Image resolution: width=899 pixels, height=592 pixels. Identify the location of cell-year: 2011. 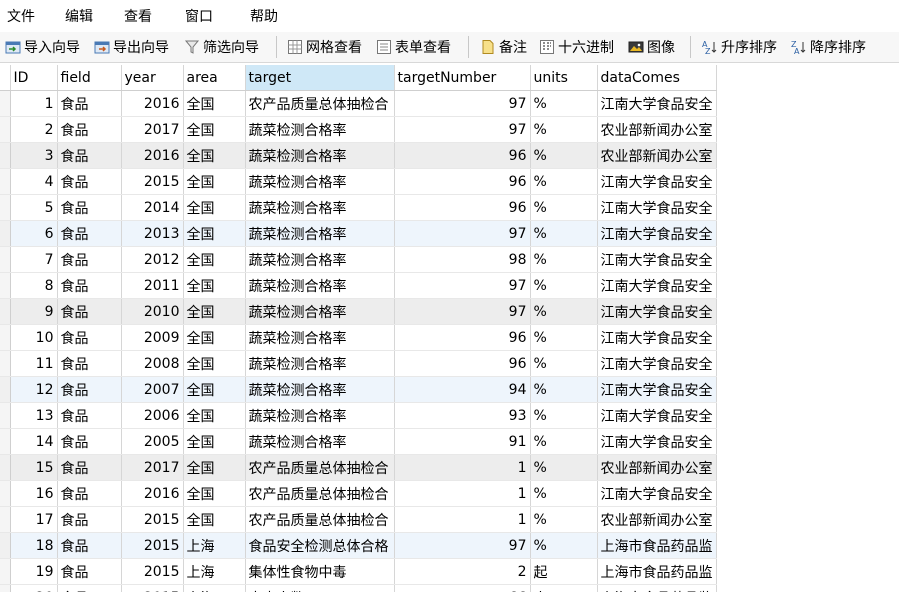
(152, 285).